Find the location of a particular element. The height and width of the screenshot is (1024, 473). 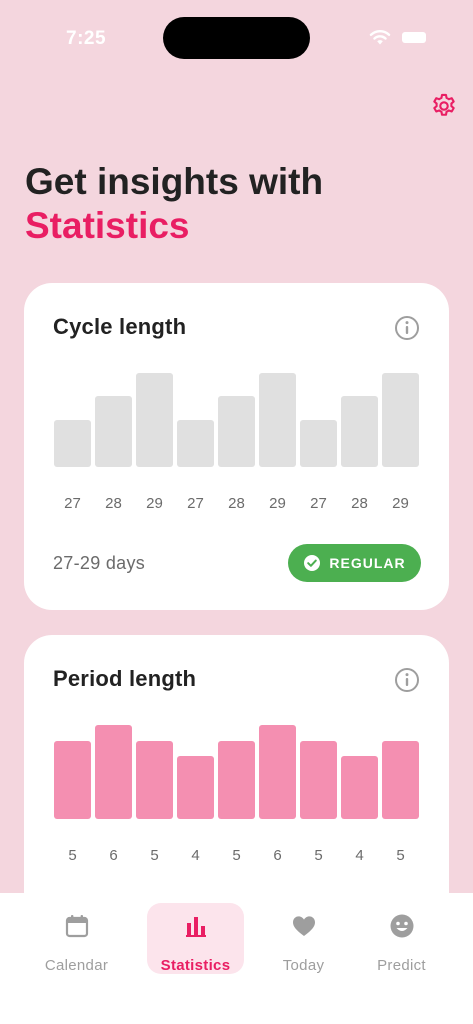

period-chart is located at coordinates (237, 767).